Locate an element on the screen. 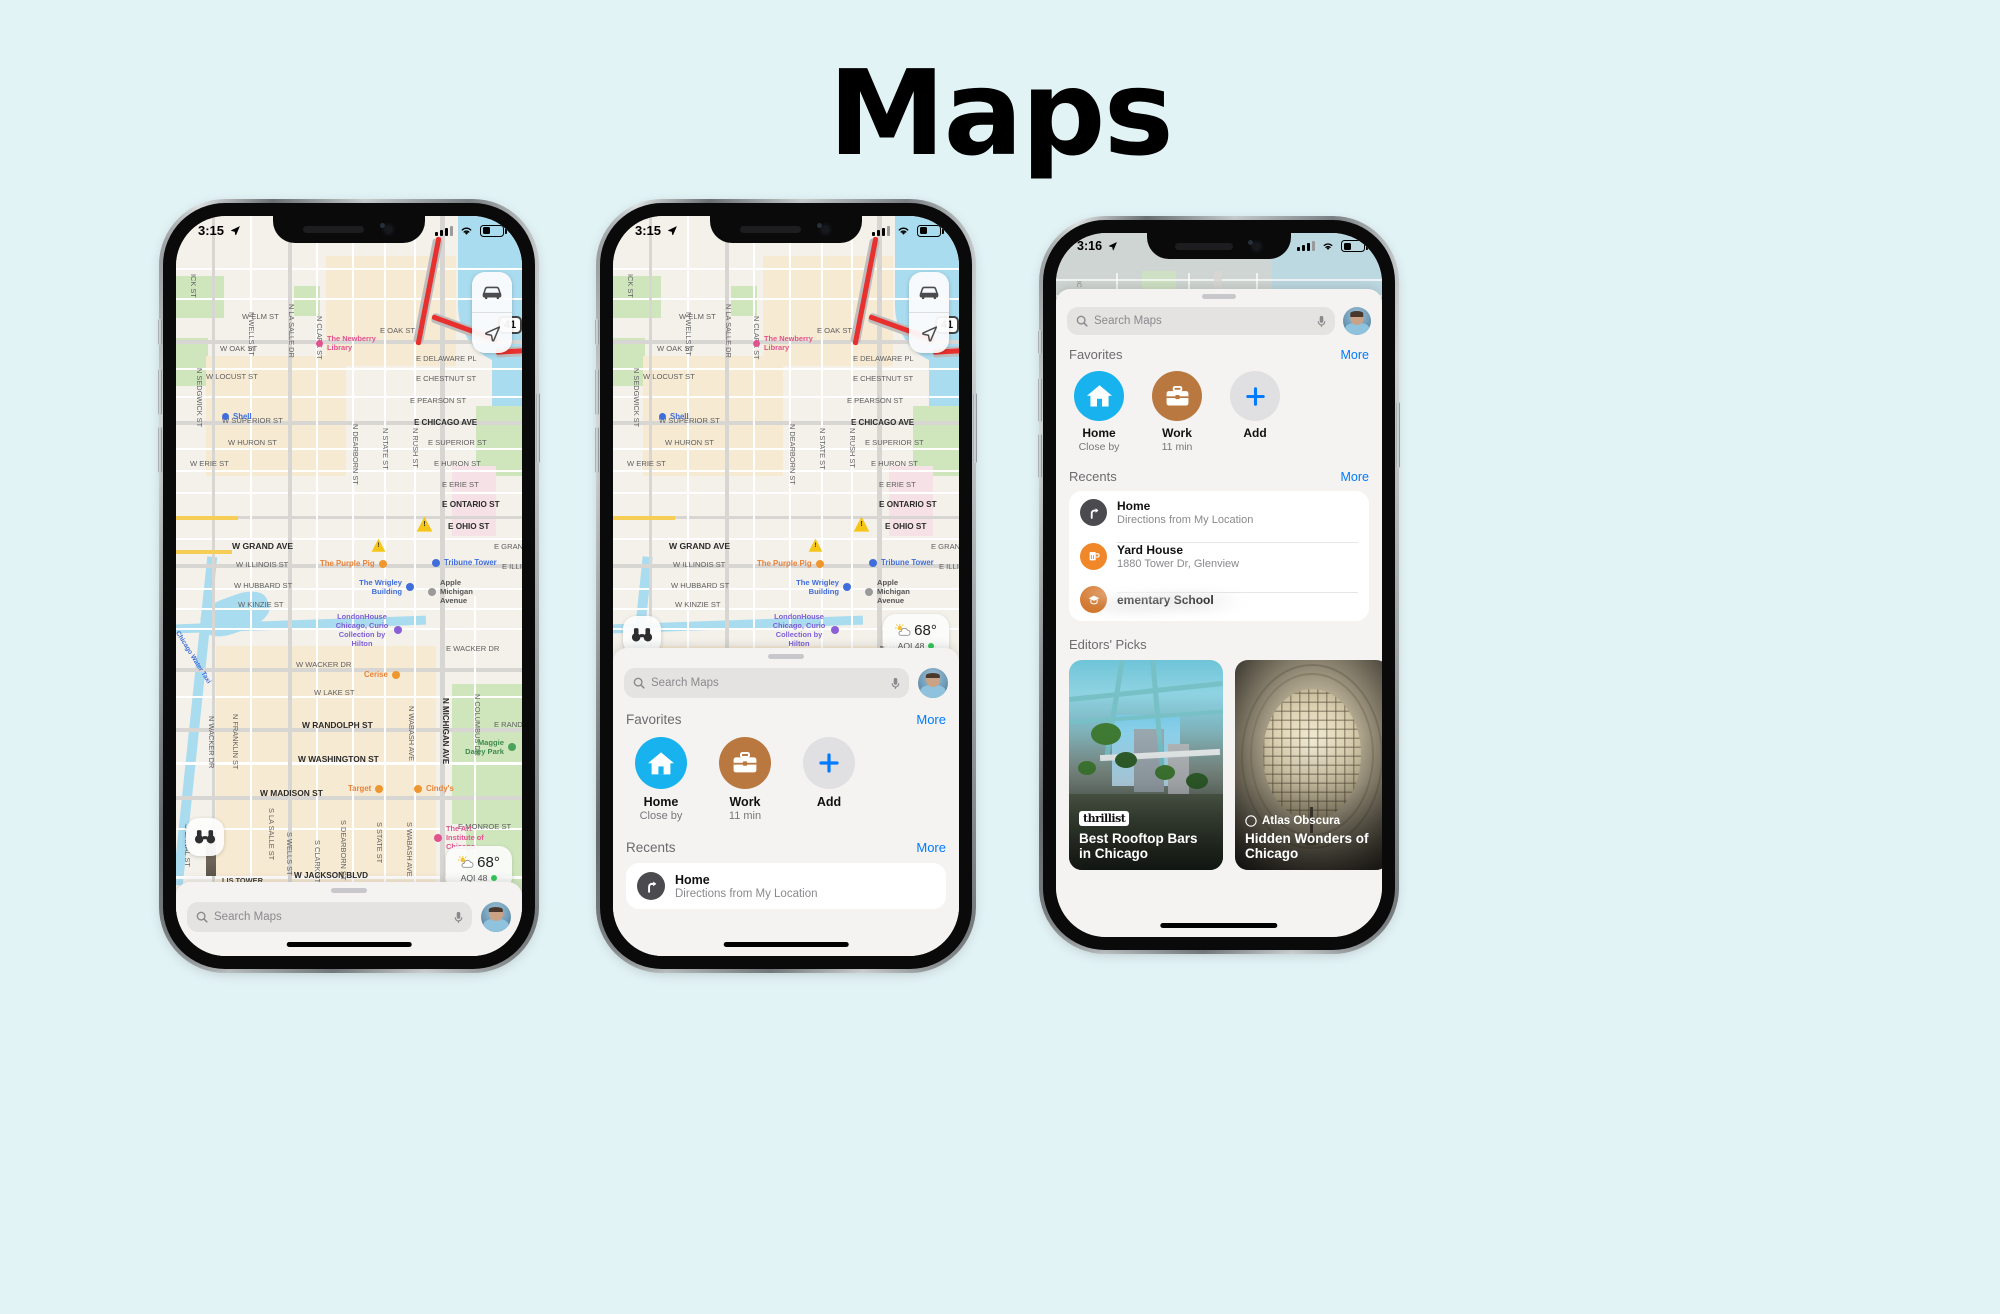  favorites-list: Home Close by Work 11 min Add is located at coordinates (1219, 407).